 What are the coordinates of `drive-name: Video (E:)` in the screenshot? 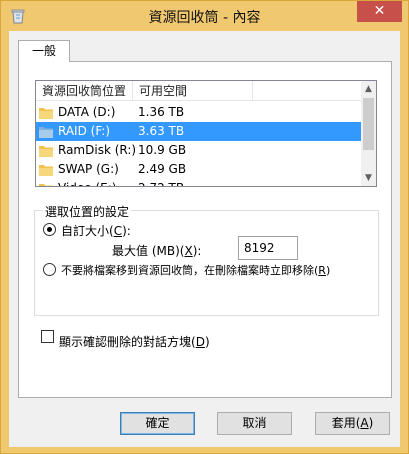 It's located at (87, 182).